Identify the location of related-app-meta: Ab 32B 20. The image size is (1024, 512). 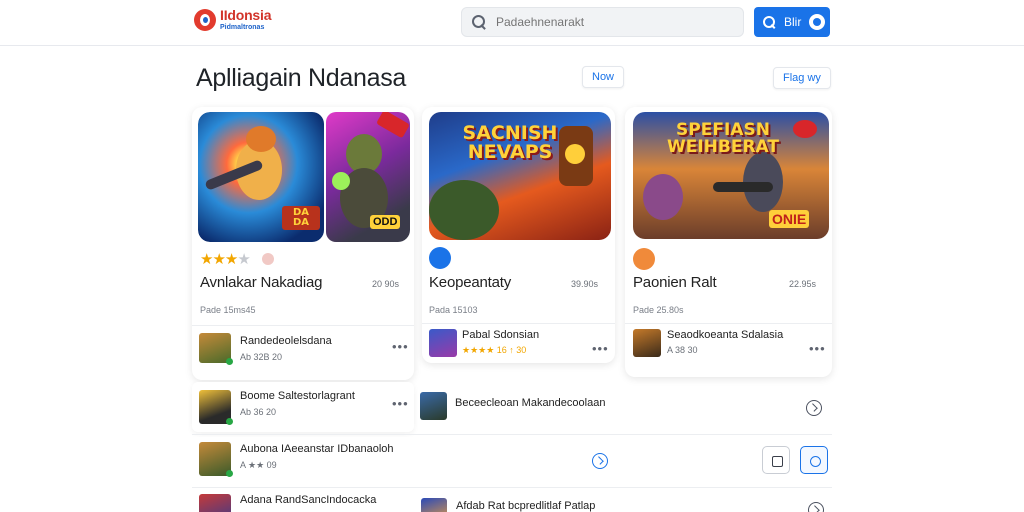
(261, 357).